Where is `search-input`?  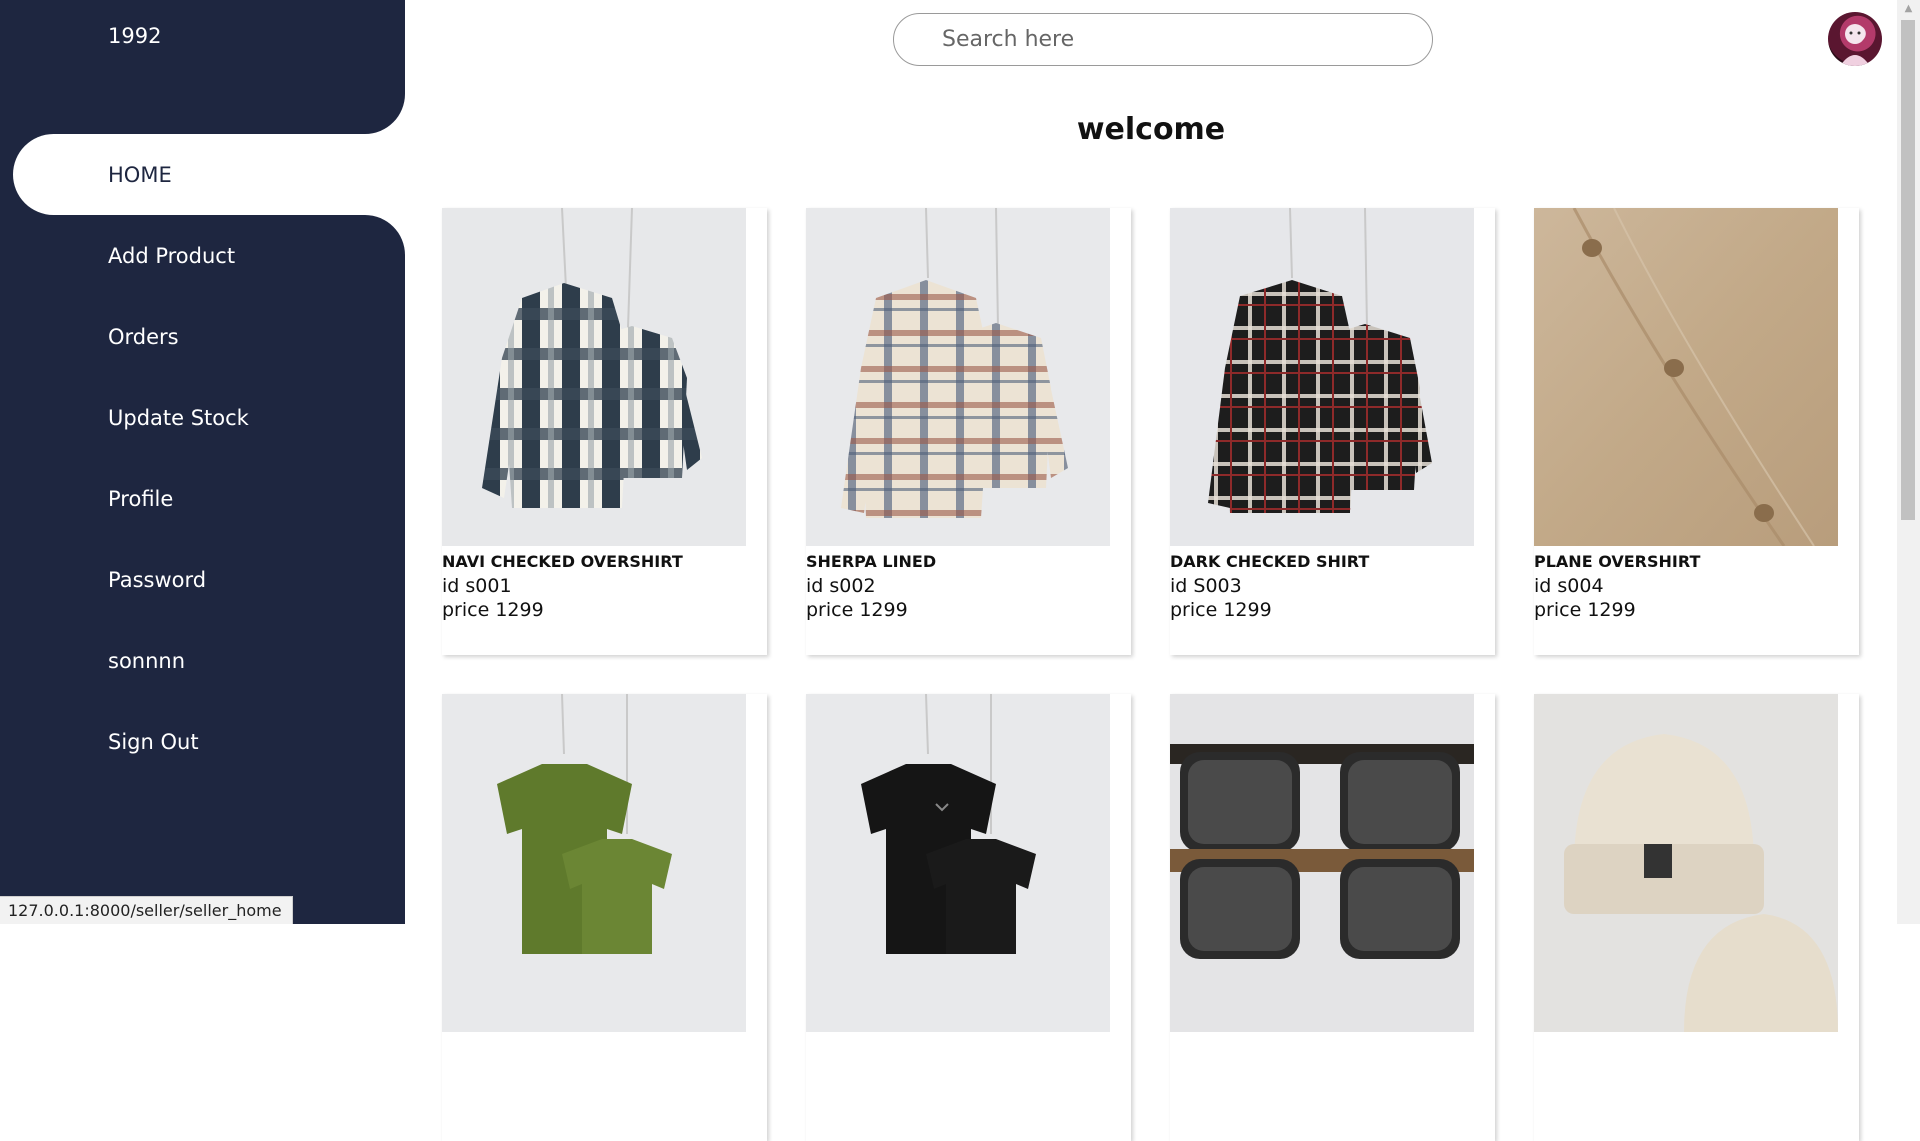 search-input is located at coordinates (1163, 39).